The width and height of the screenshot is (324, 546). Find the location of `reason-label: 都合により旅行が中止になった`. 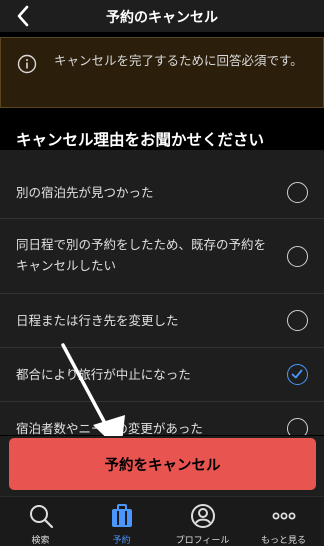

reason-label: 都合により旅行が中止になった is located at coordinates (103, 374).